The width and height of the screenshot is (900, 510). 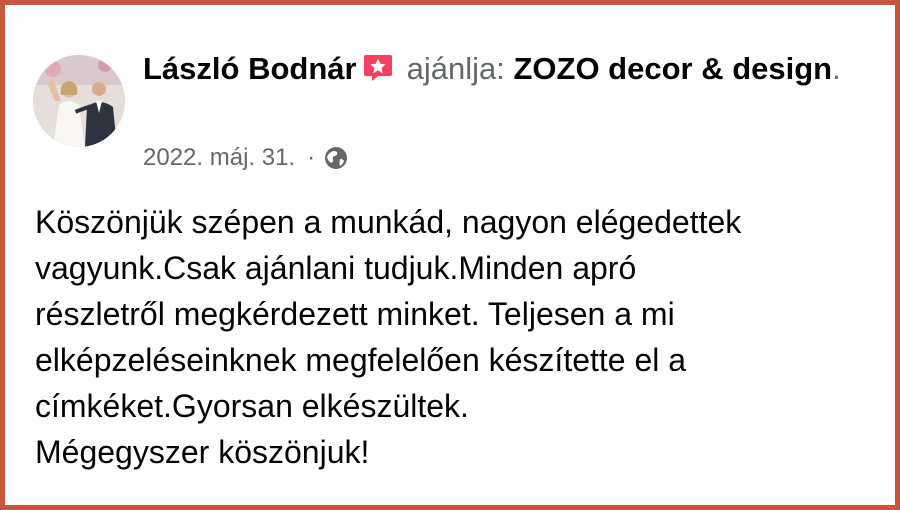 I want to click on post-meta: 2022. máj. 31. ·, so click(x=246, y=158).